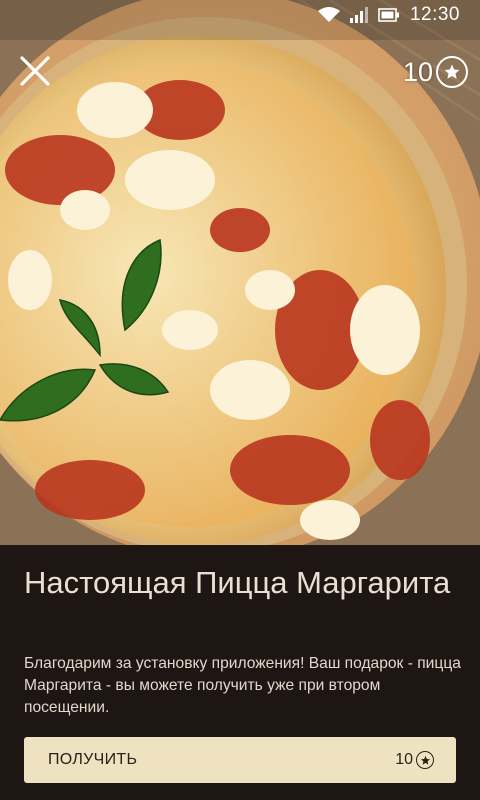 The height and width of the screenshot is (800, 480). I want to click on points-value: 10, so click(417, 71).